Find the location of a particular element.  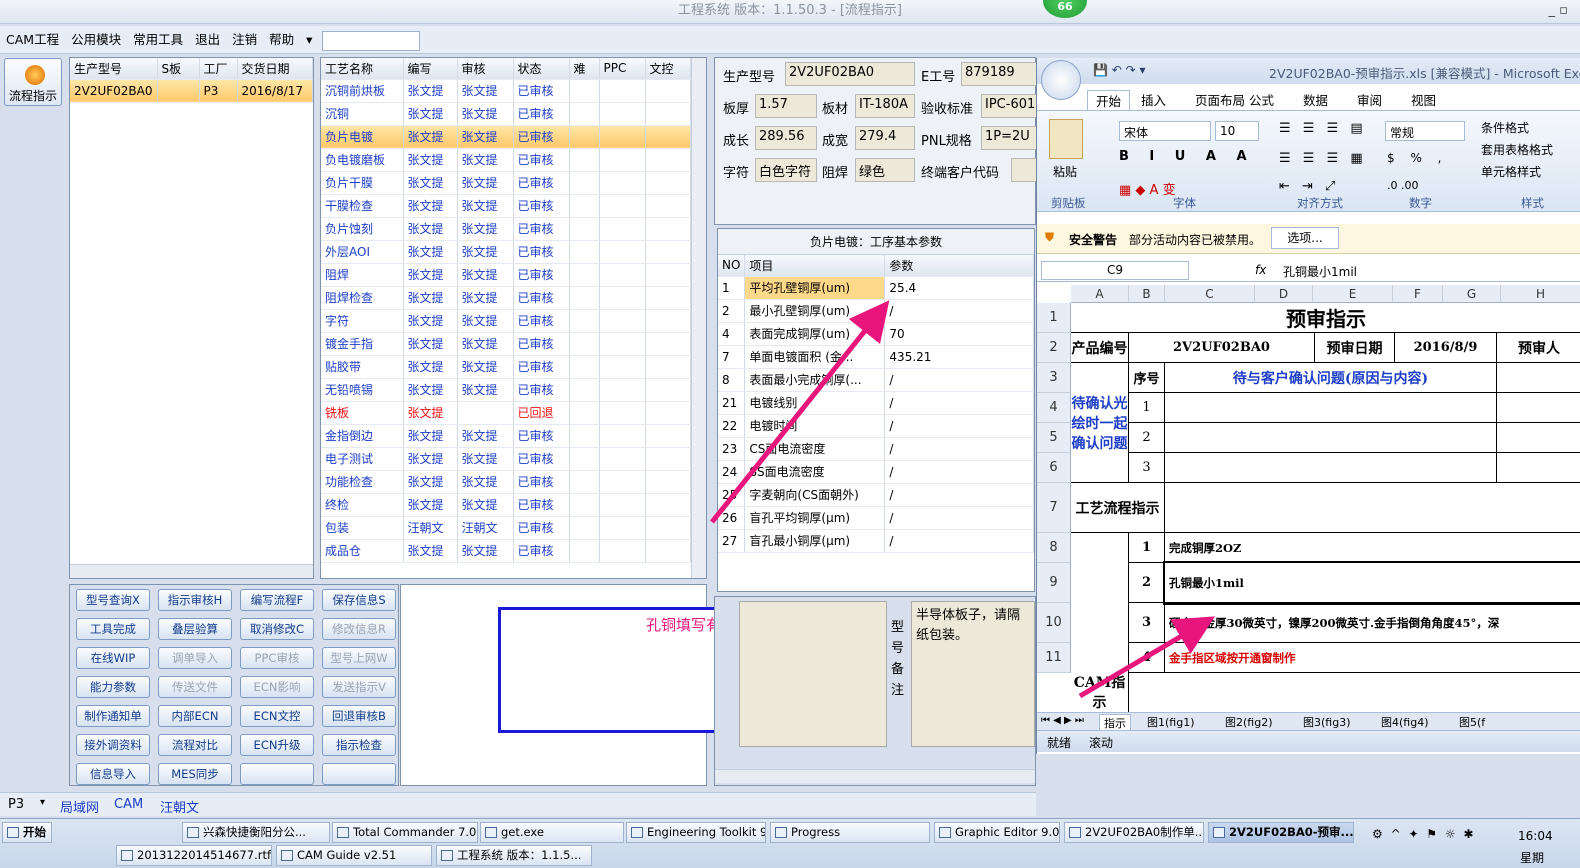

table-row: 阻焊检查 张文提 张文提 已审核 is located at coordinates (506, 298).